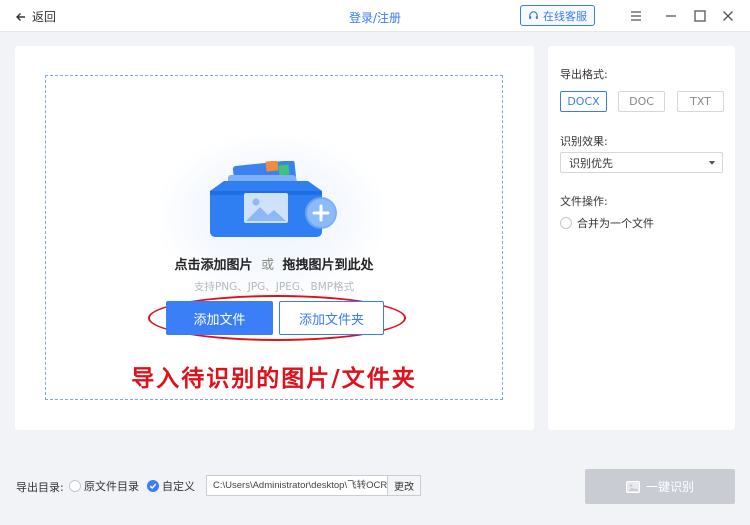 The image size is (750, 525). What do you see at coordinates (44, 17) in the screenshot?
I see `back-label: 返回` at bounding box center [44, 17].